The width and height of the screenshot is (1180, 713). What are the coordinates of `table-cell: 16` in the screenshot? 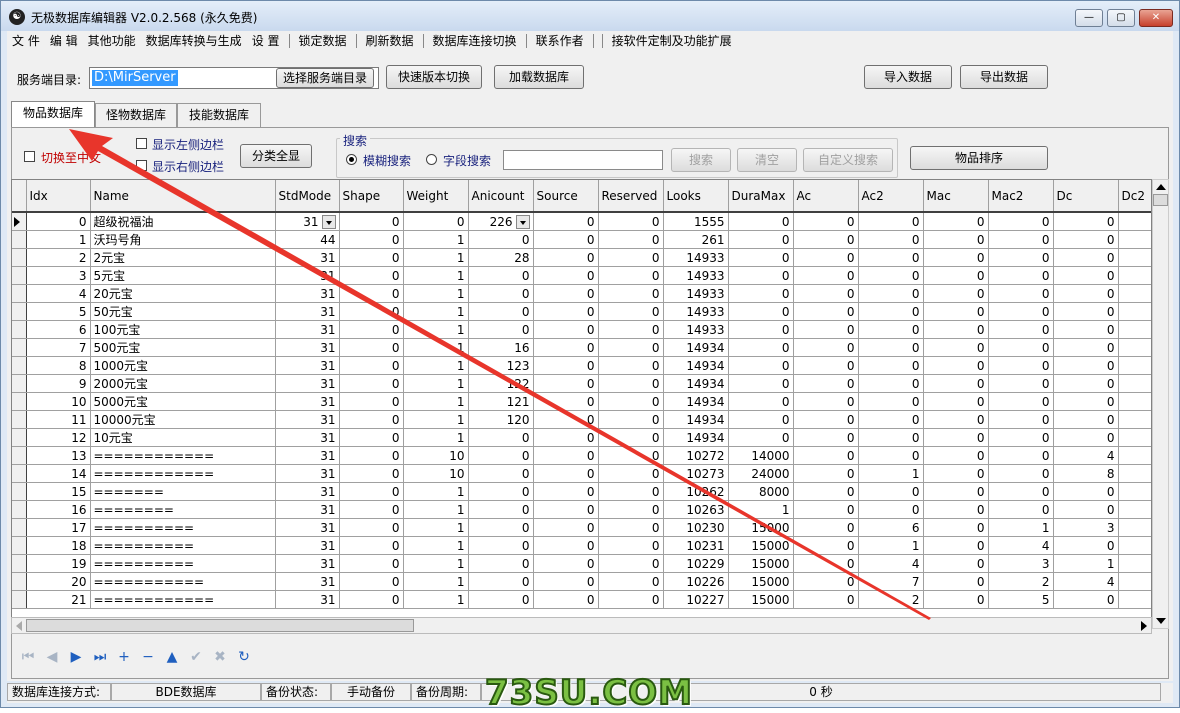 It's located at (501, 347).